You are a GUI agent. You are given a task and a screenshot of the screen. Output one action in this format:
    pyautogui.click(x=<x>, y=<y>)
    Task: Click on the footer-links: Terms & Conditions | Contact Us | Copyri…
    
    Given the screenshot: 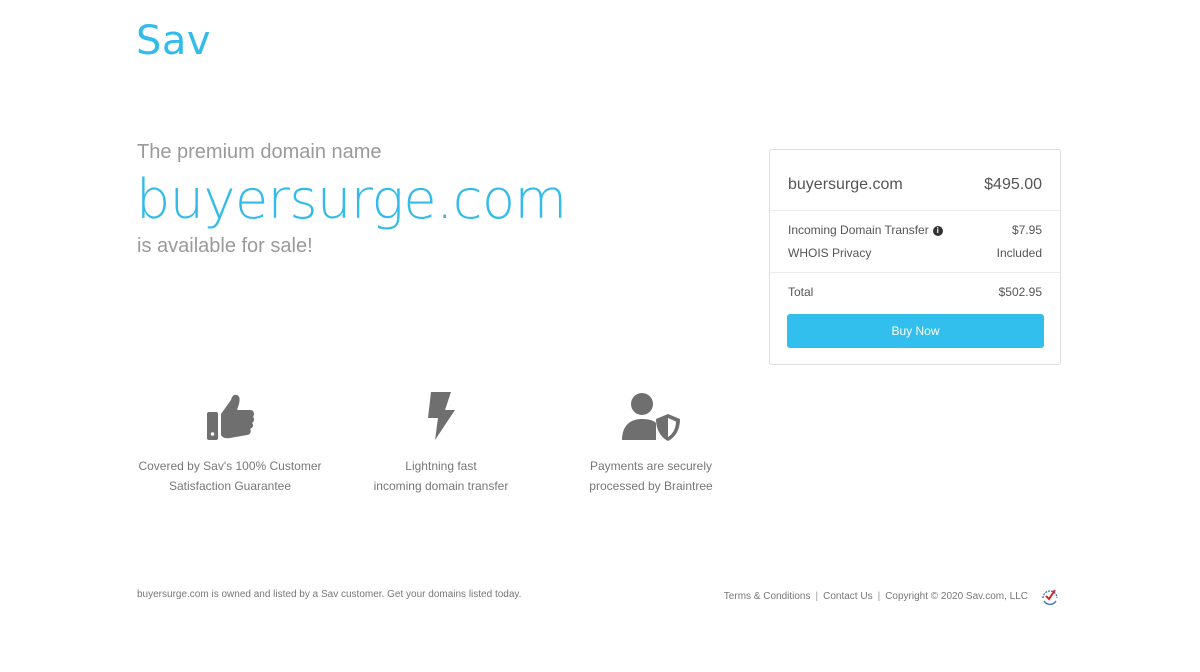 What is the action you would take?
    pyautogui.click(x=892, y=596)
    